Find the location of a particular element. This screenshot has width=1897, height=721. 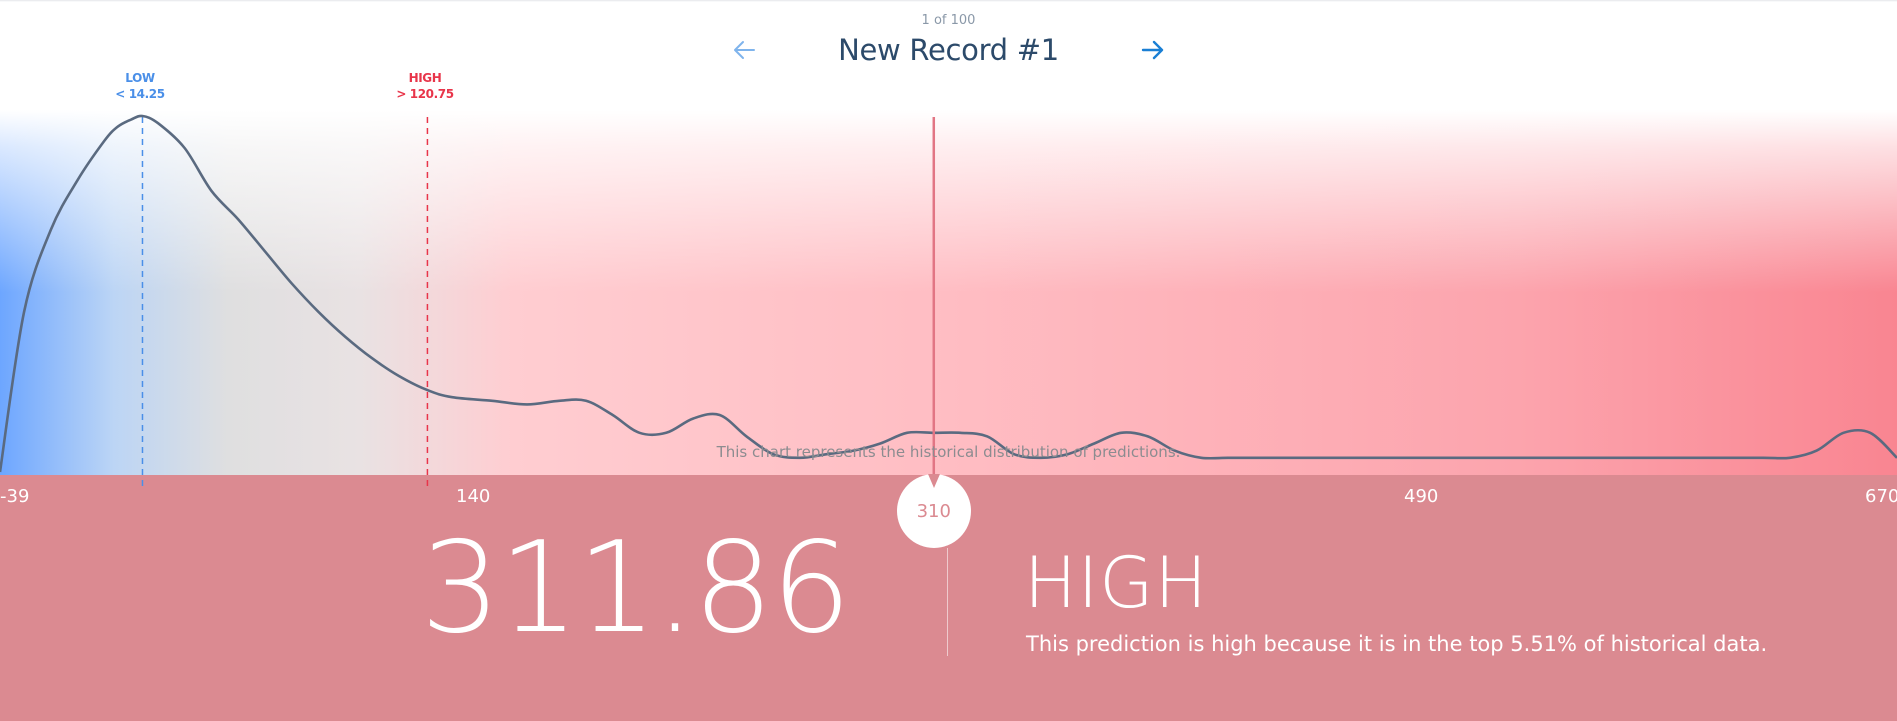

prediction-value: 311.86 is located at coordinates (636, 587).